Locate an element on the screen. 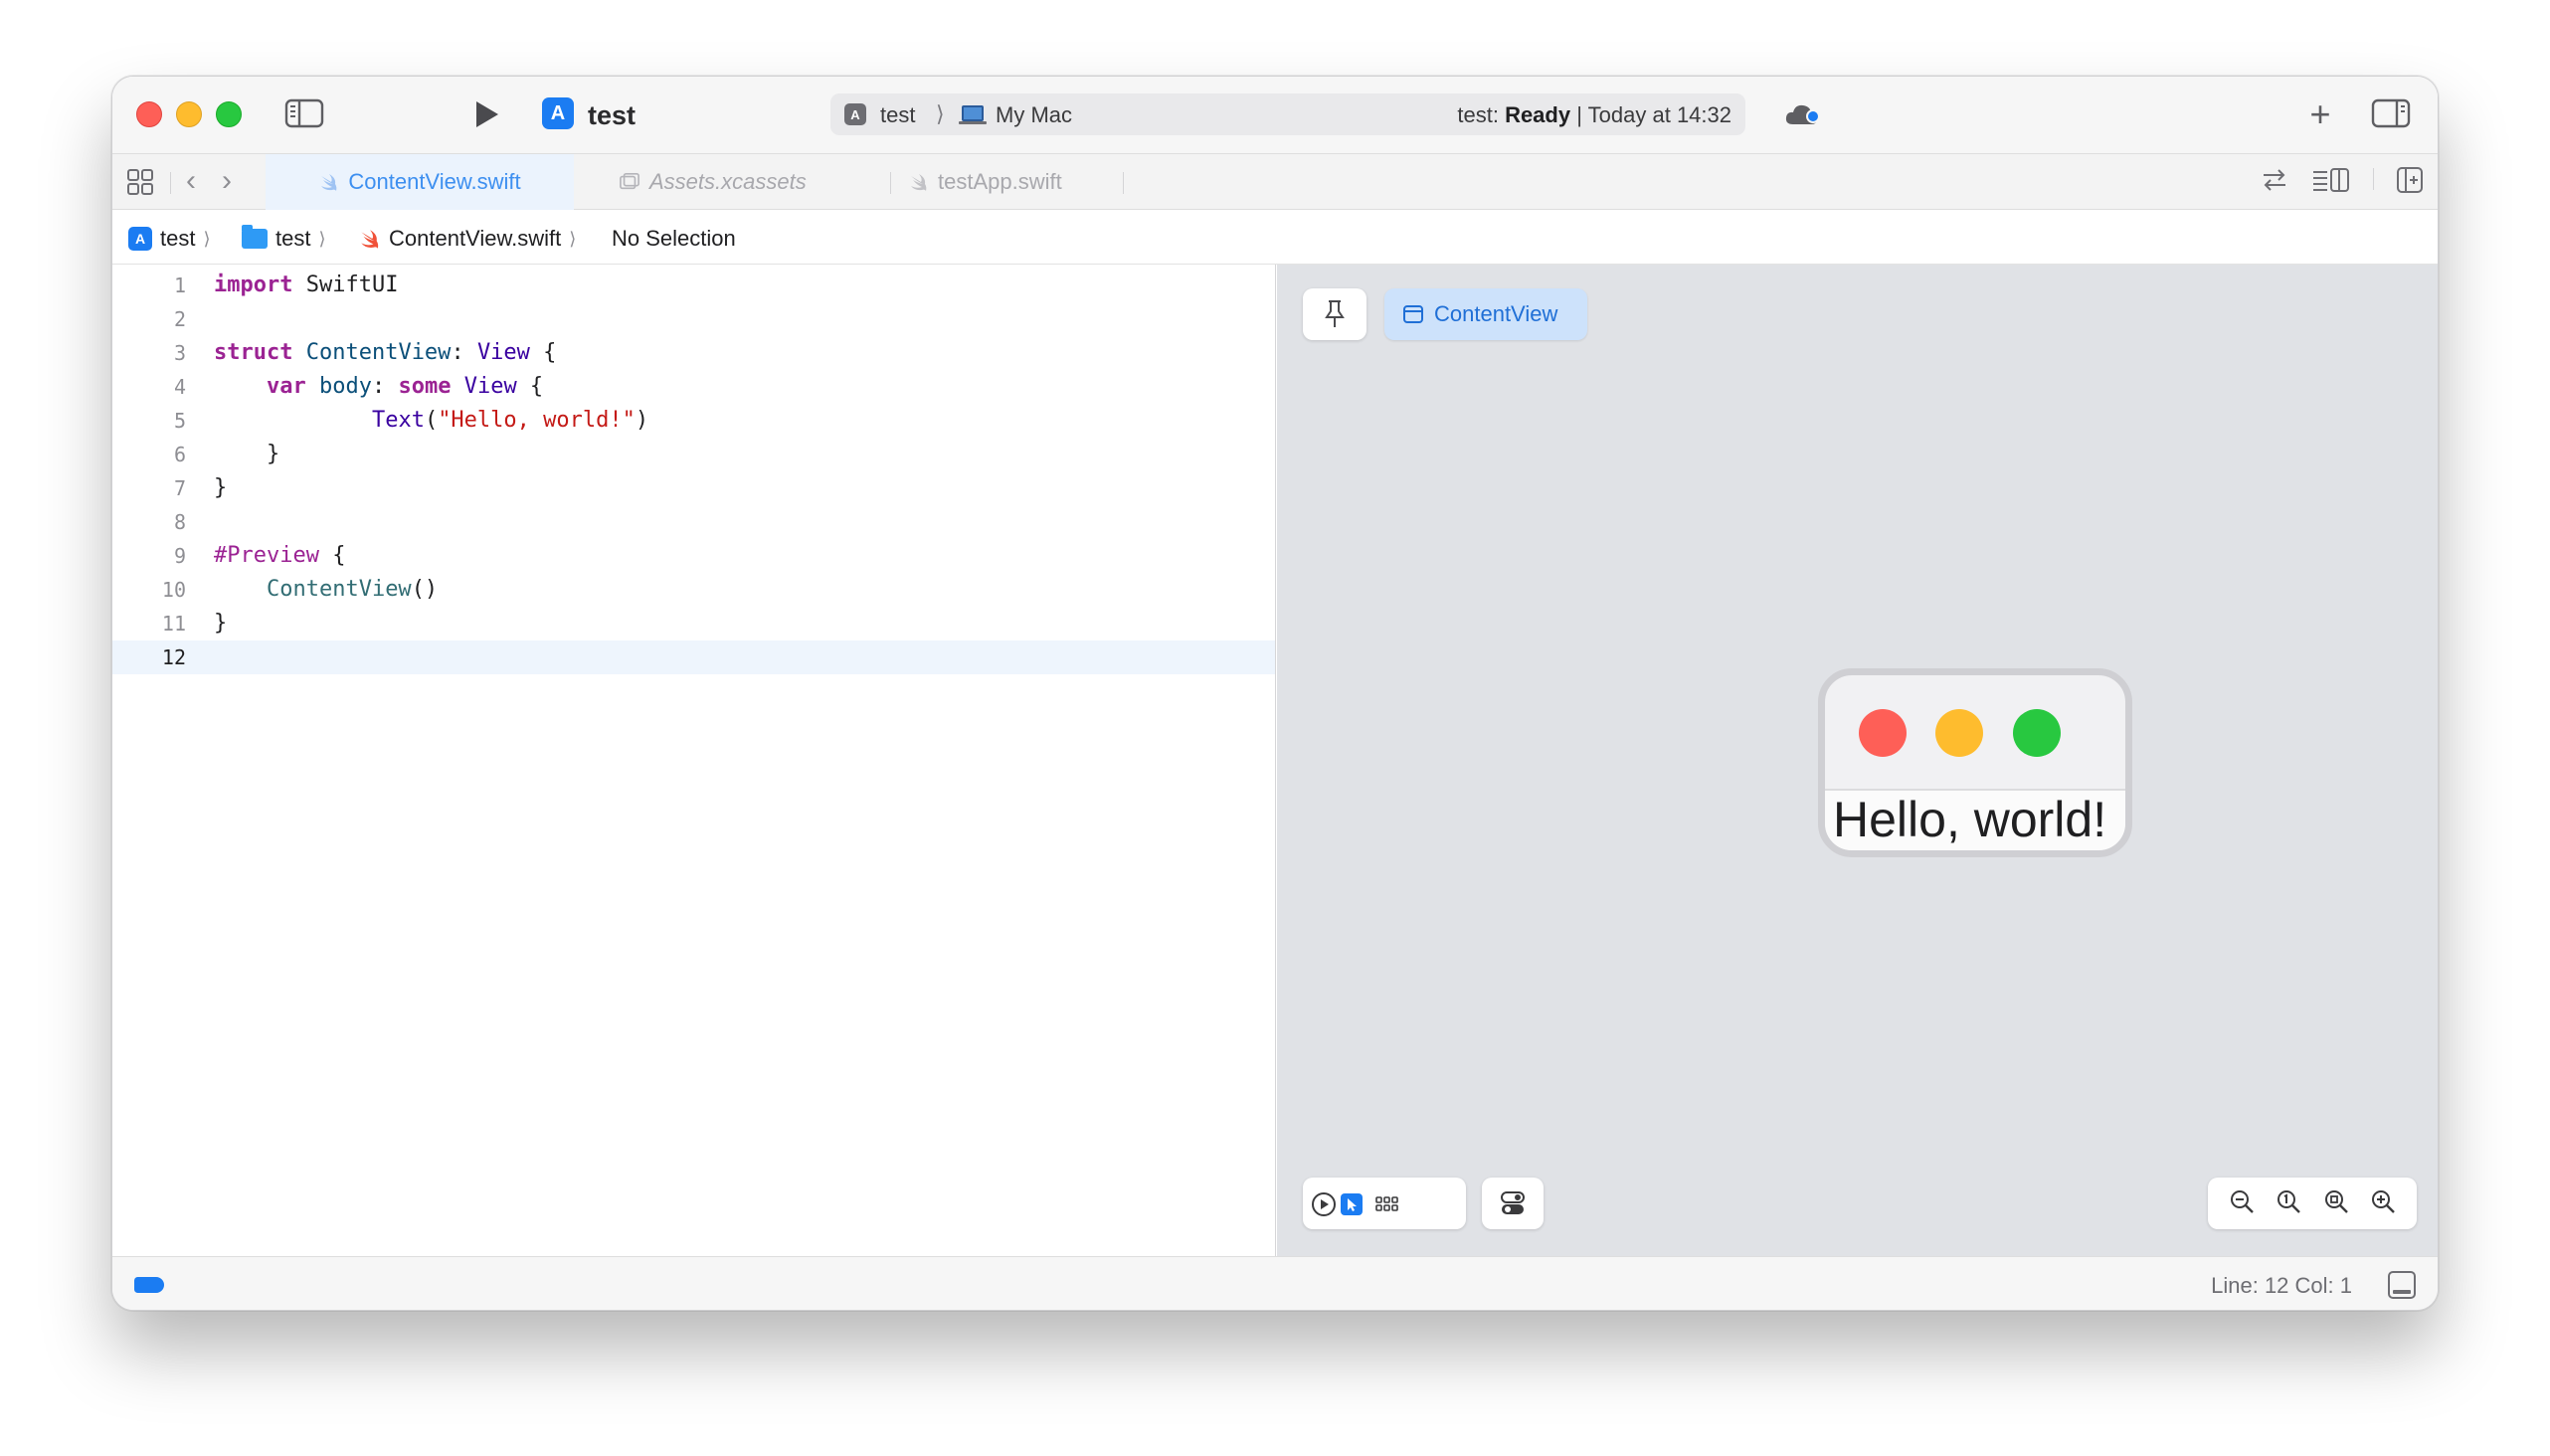  device-settings-button is located at coordinates (1513, 1203).